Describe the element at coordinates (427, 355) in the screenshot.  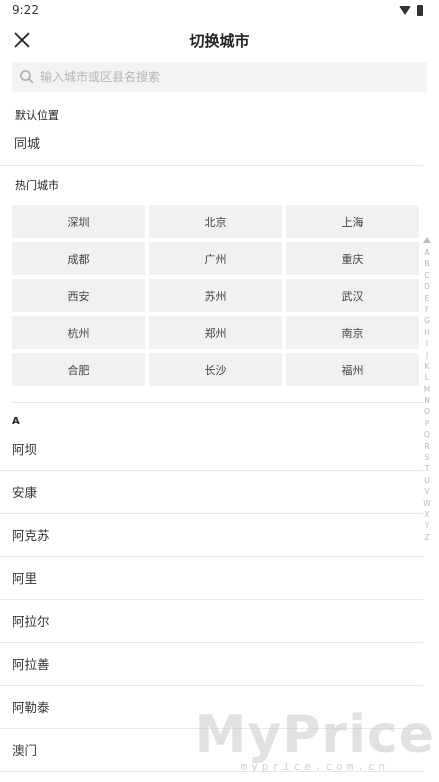
I see `index-letter: J` at that location.